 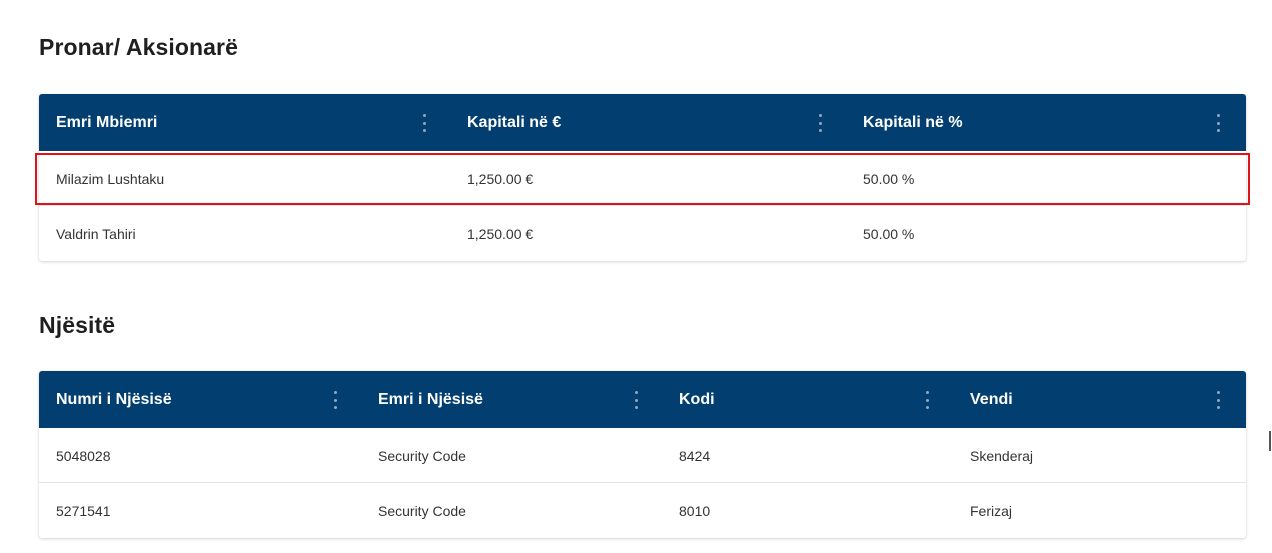 What do you see at coordinates (83, 510) in the screenshot?
I see `unit-number: 5271541` at bounding box center [83, 510].